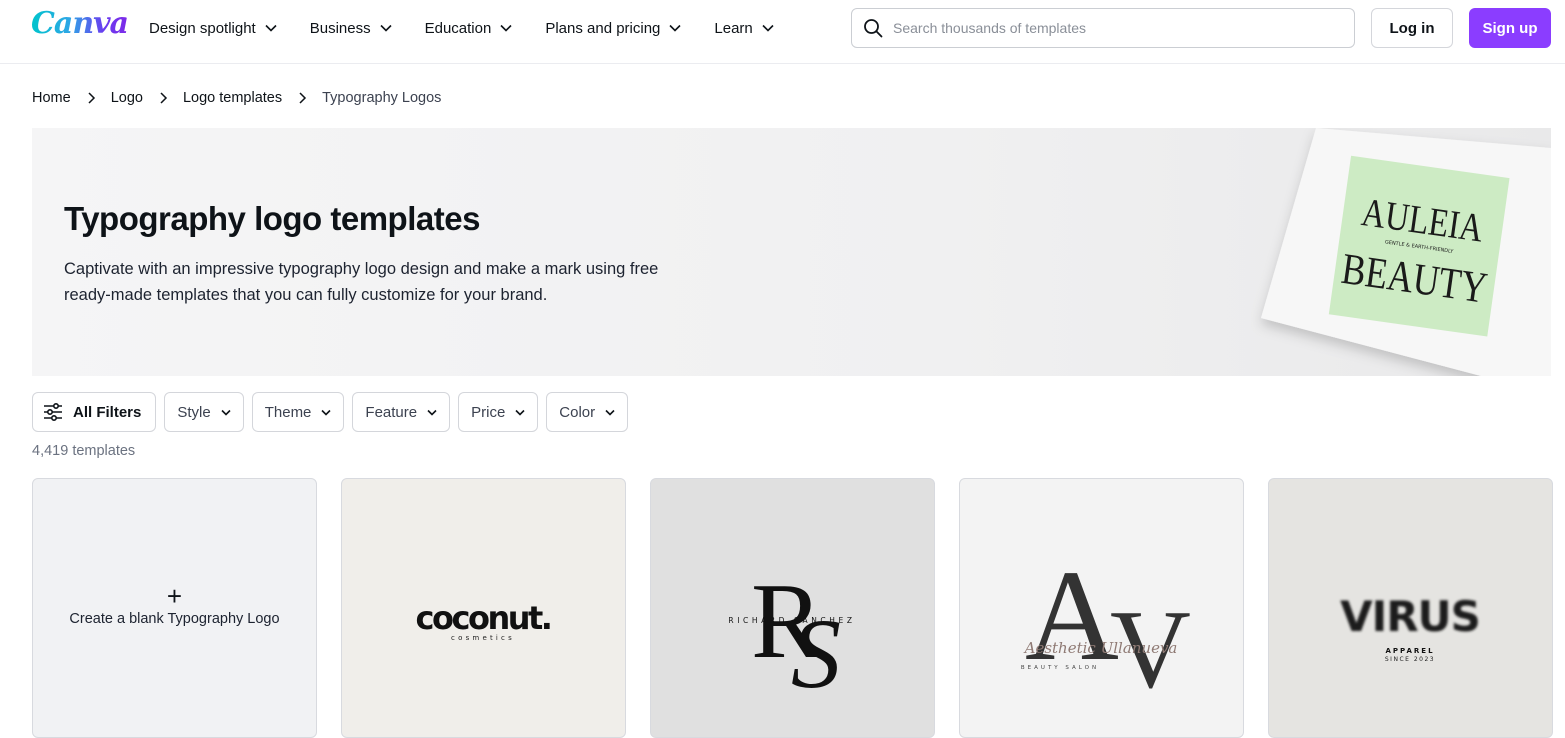 This screenshot has height=738, width=1565. What do you see at coordinates (873, 28) in the screenshot?
I see `search-icon` at bounding box center [873, 28].